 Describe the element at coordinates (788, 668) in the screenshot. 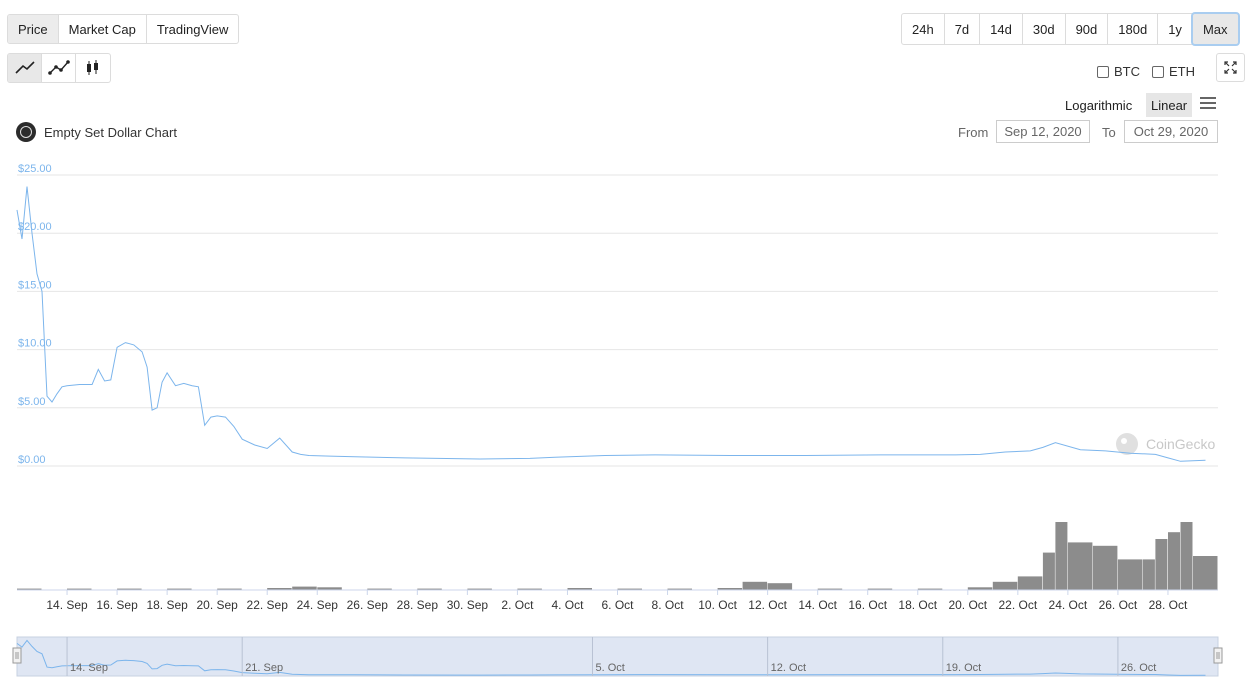

I see `navigator-tick-label: 12. Oct` at that location.